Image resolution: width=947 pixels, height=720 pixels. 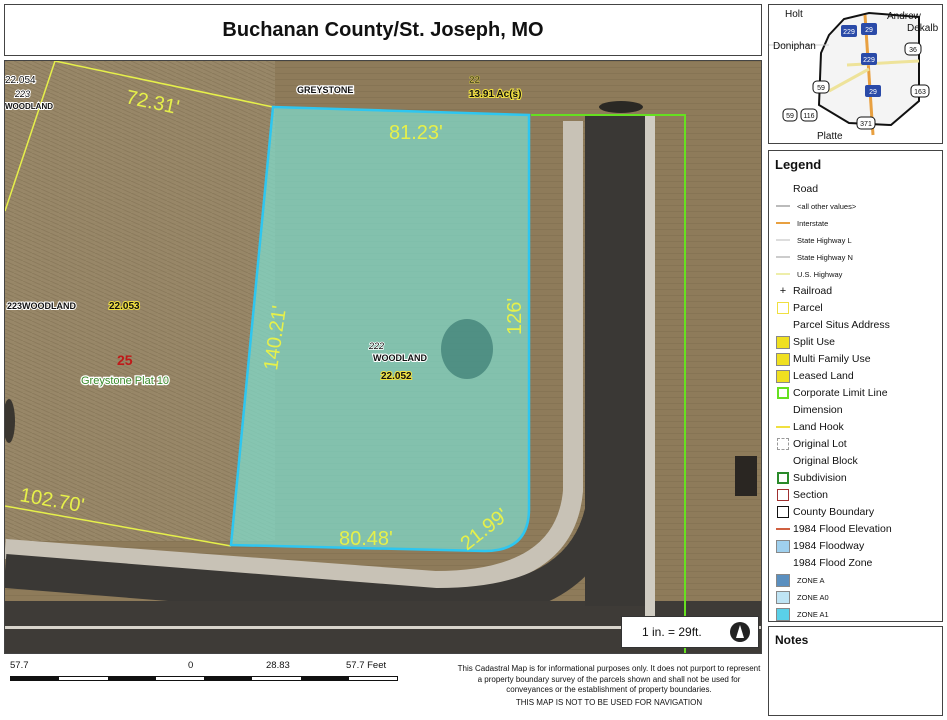 I want to click on legend-item: Parcel, so click(x=798, y=308).